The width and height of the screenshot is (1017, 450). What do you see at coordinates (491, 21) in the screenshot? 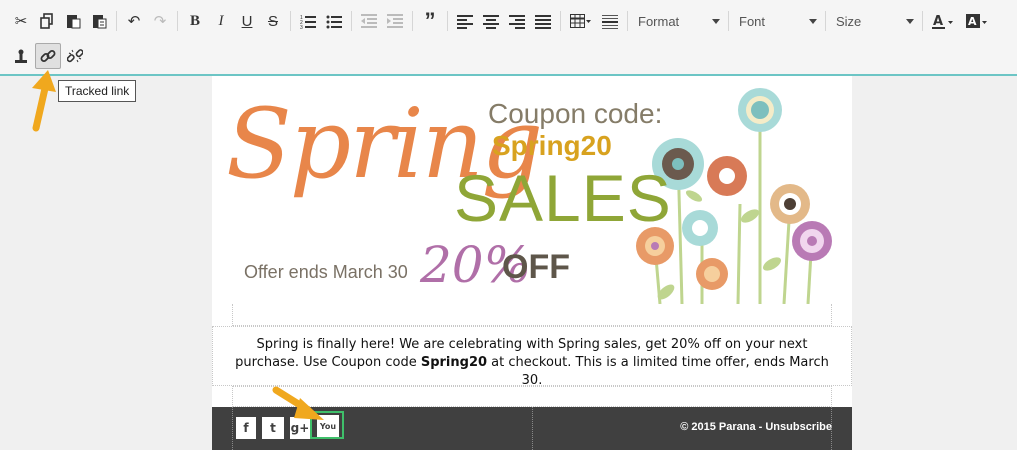
I see `align-center-icon` at bounding box center [491, 21].